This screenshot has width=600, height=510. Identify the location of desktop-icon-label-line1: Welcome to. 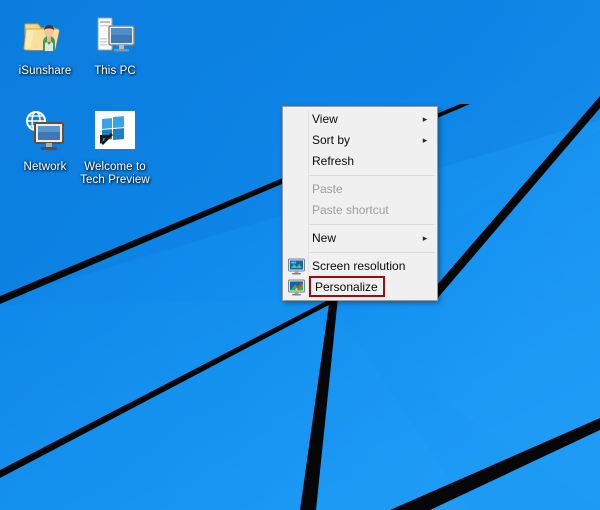
(115, 167).